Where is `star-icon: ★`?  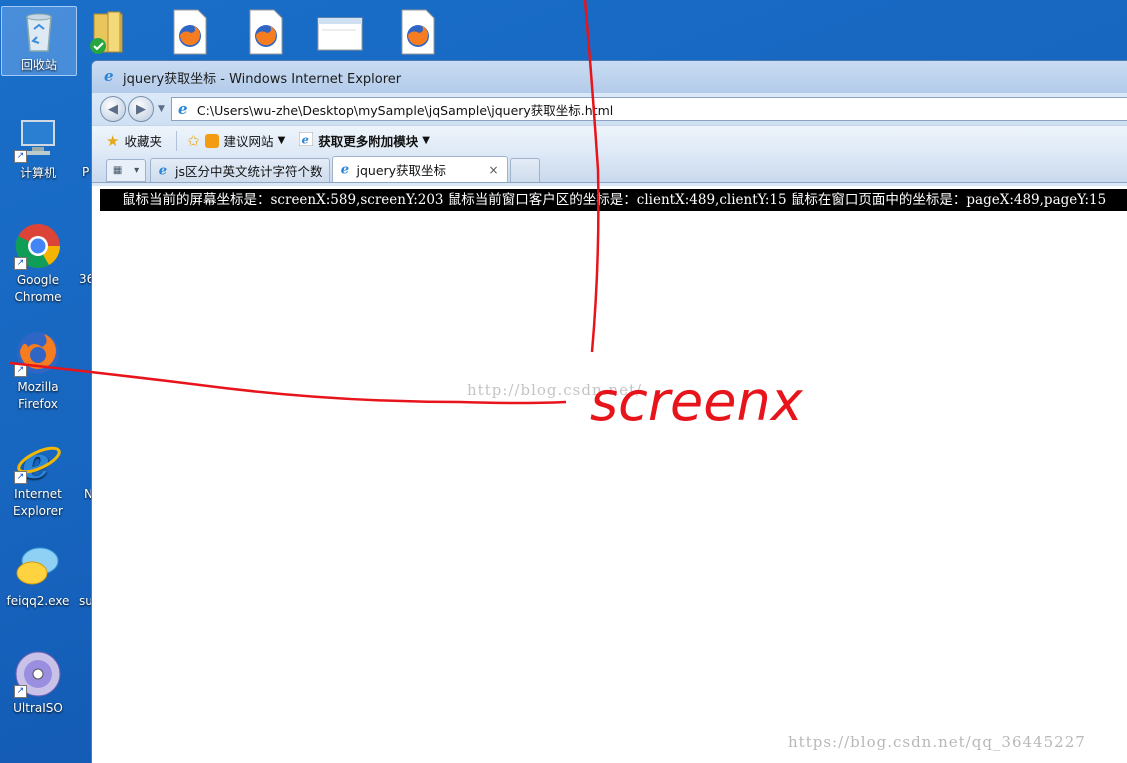
star-icon: ★ is located at coordinates (113, 140).